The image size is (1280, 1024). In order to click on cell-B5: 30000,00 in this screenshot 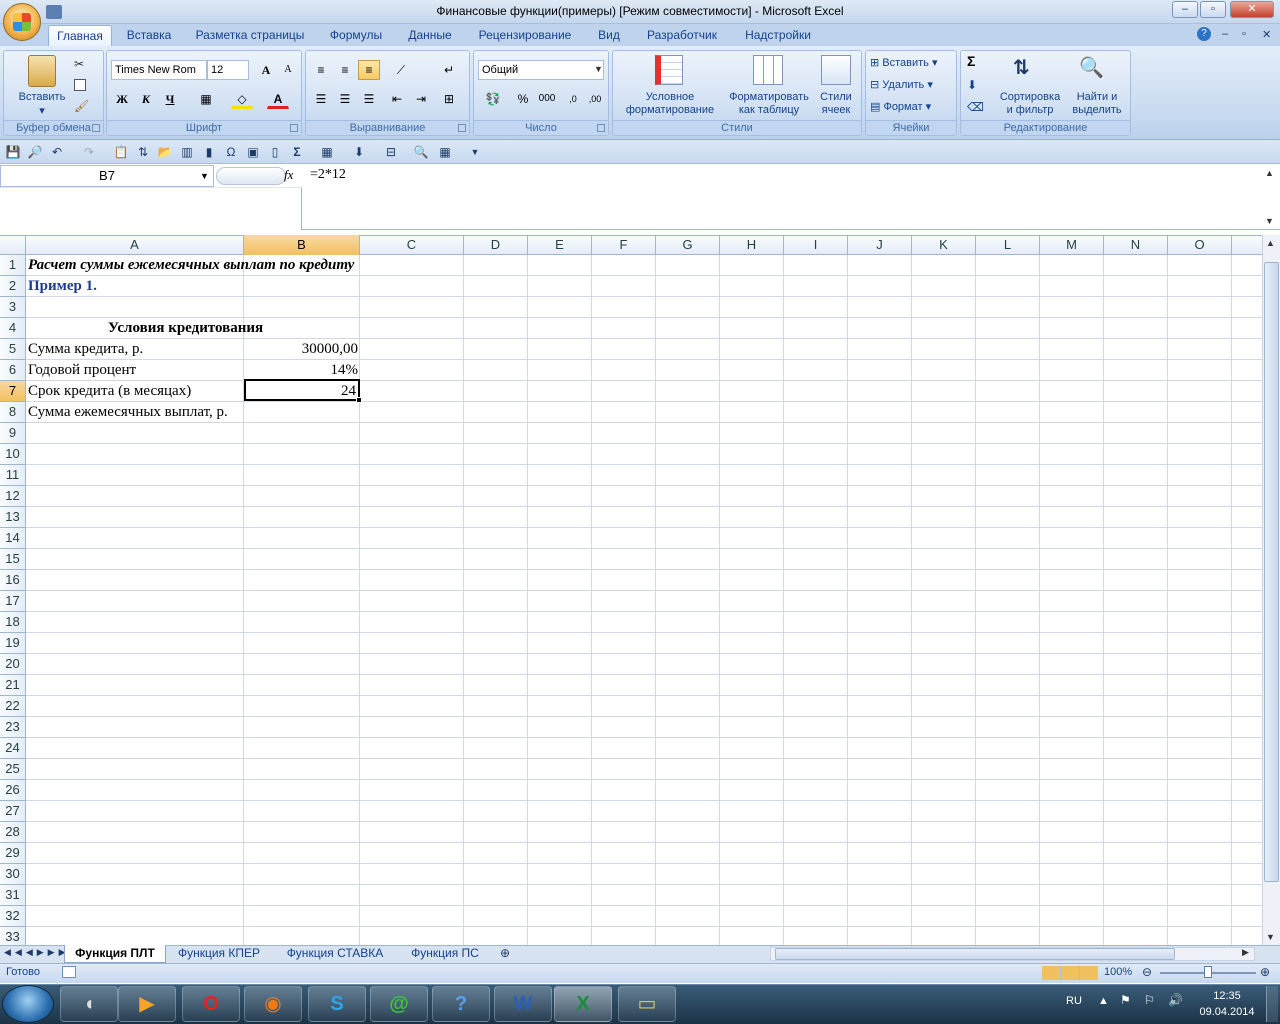, I will do `click(301, 349)`.